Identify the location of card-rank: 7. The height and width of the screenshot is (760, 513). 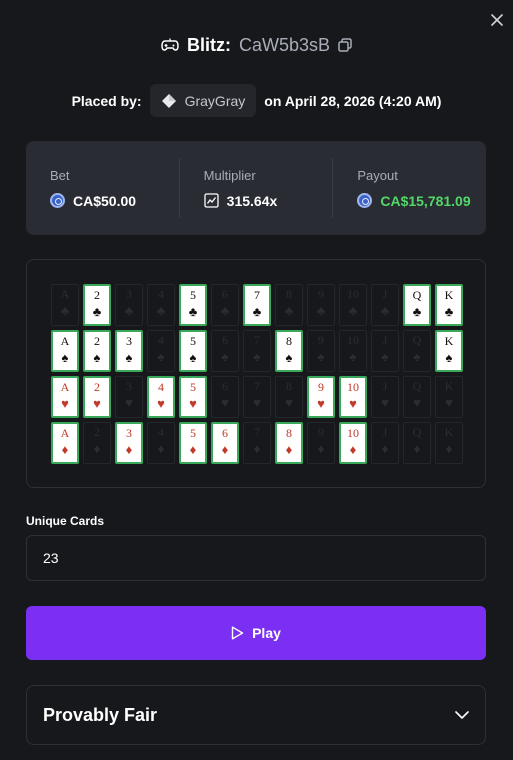
(257, 432).